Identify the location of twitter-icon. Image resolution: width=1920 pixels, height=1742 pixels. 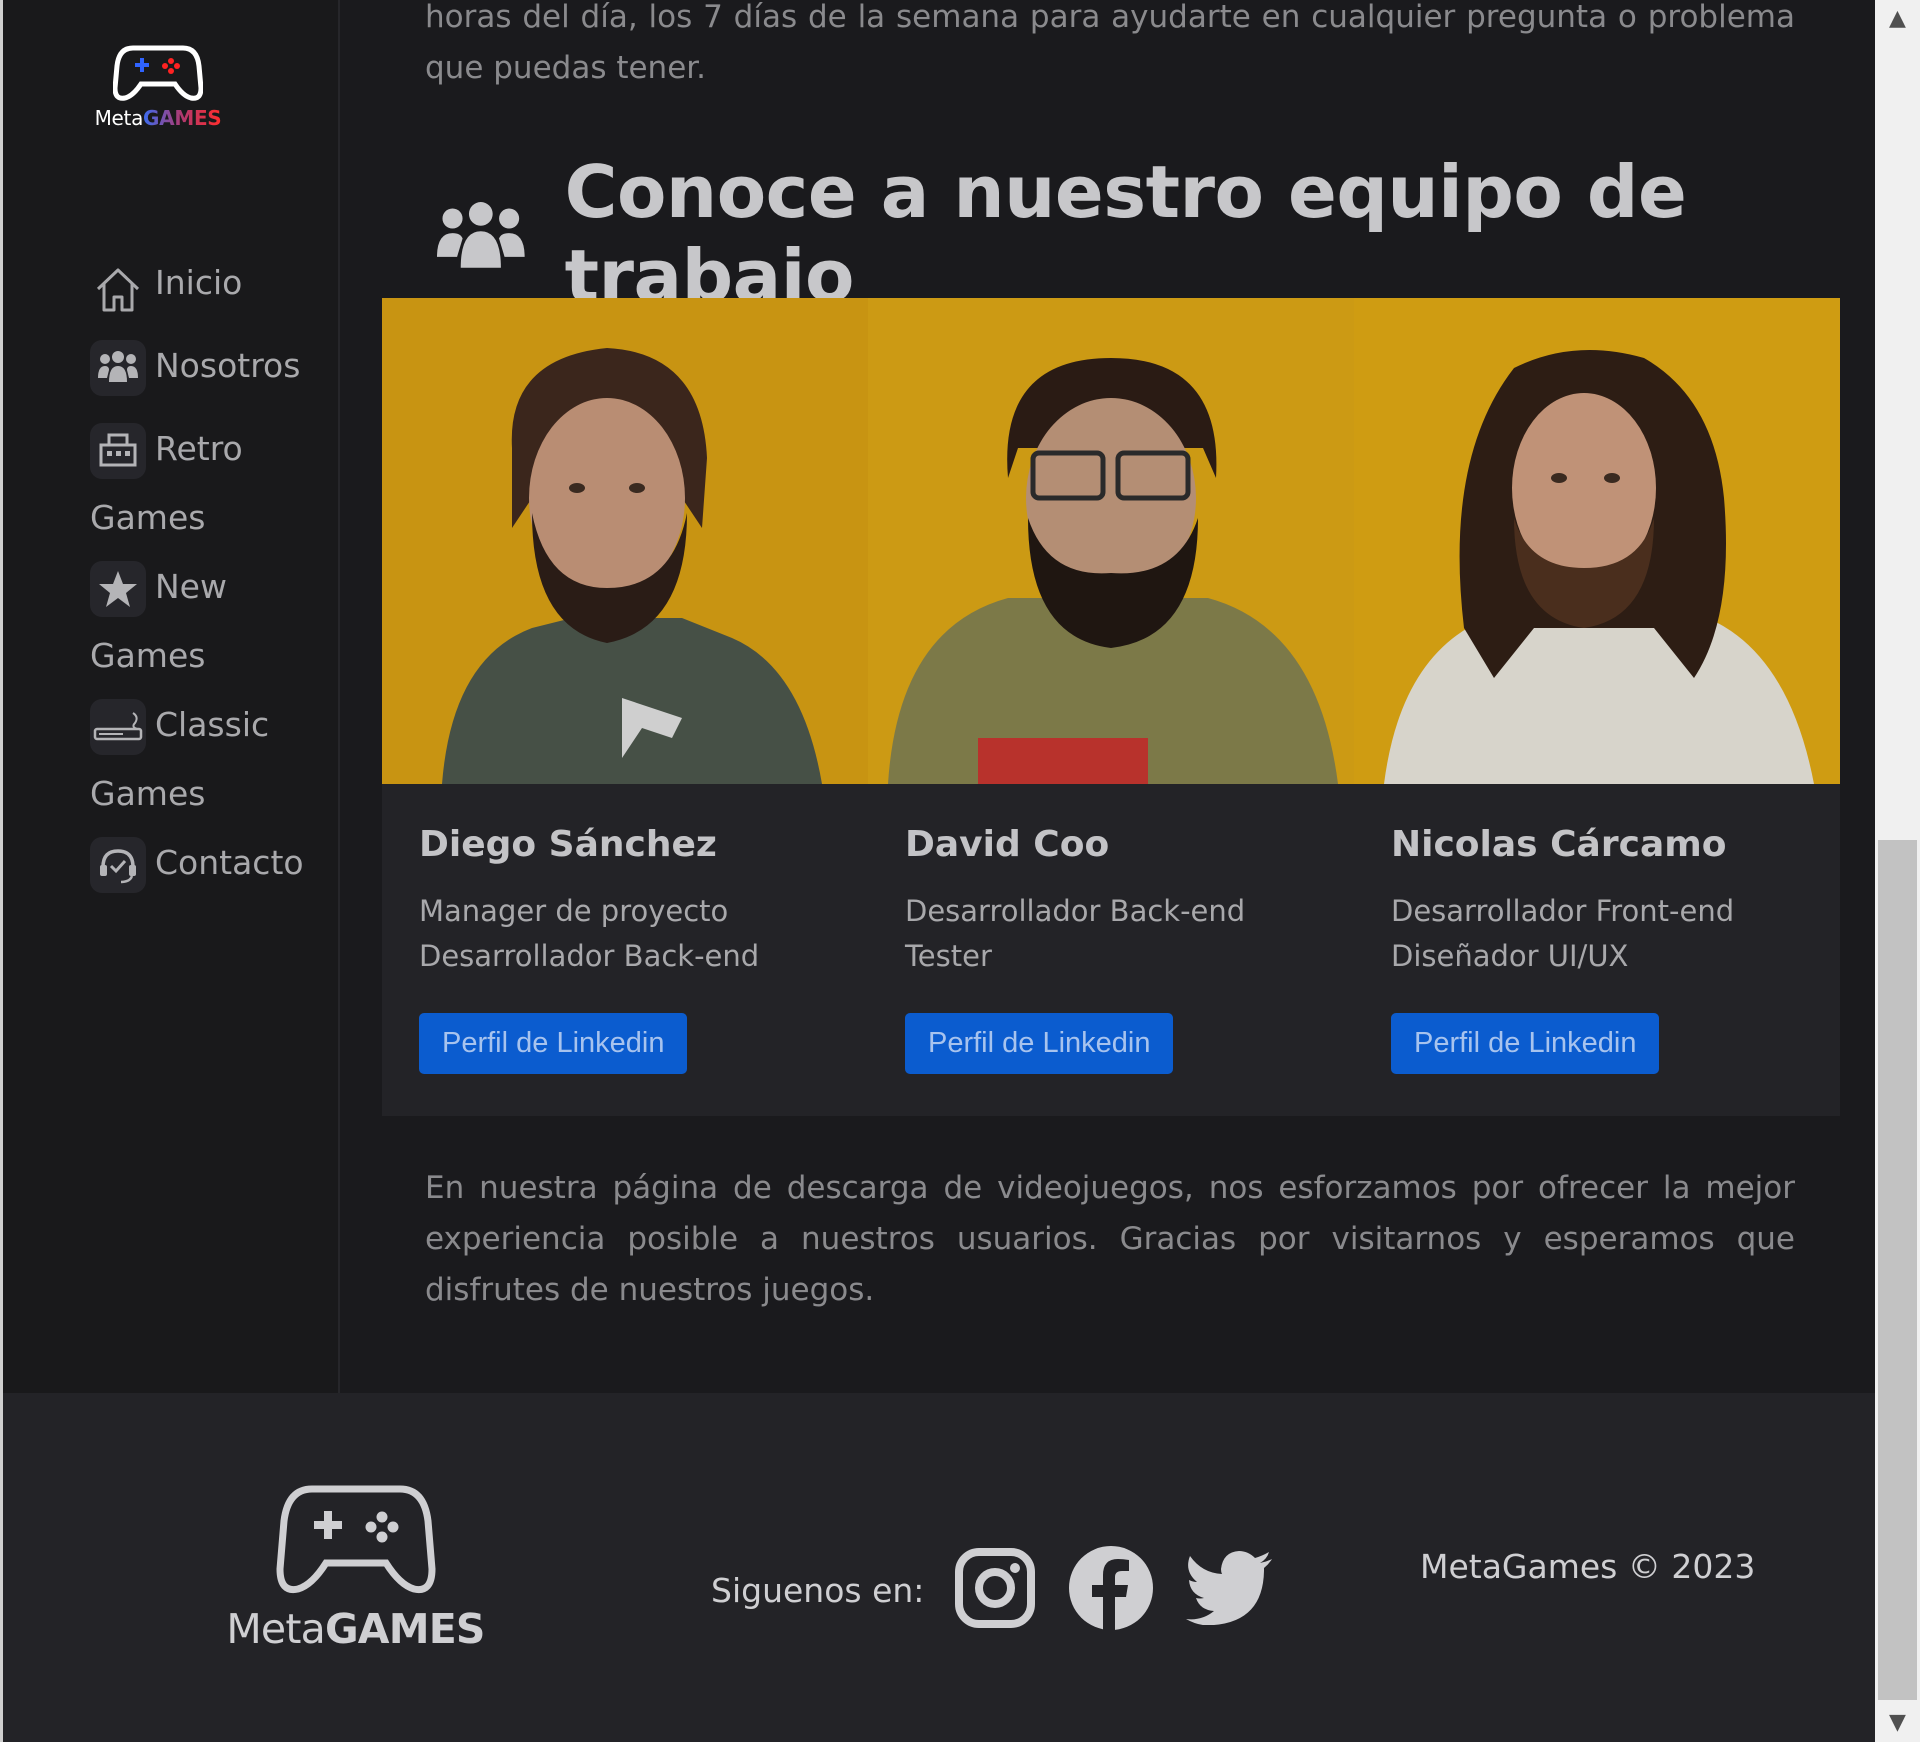
(1230, 1590).